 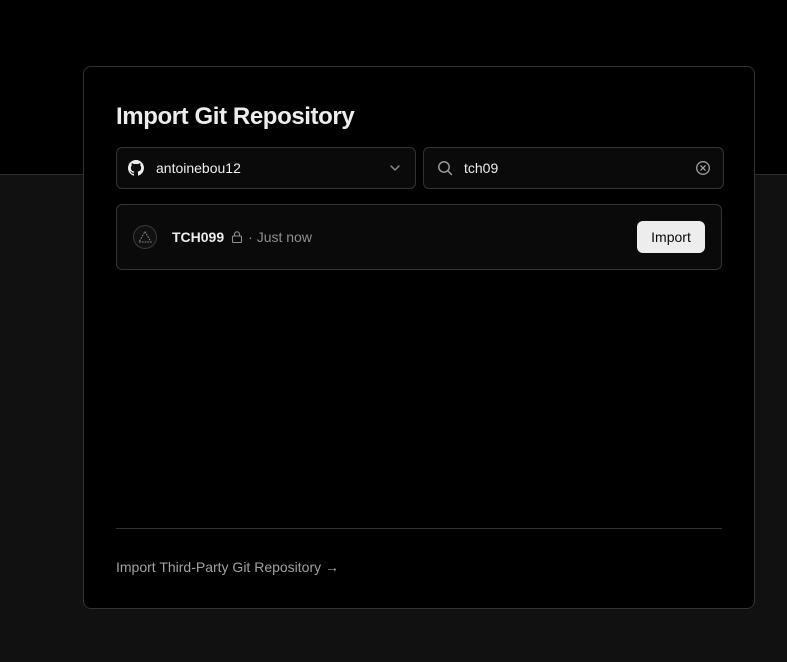 What do you see at coordinates (198, 237) in the screenshot?
I see `repository-name: TCH099` at bounding box center [198, 237].